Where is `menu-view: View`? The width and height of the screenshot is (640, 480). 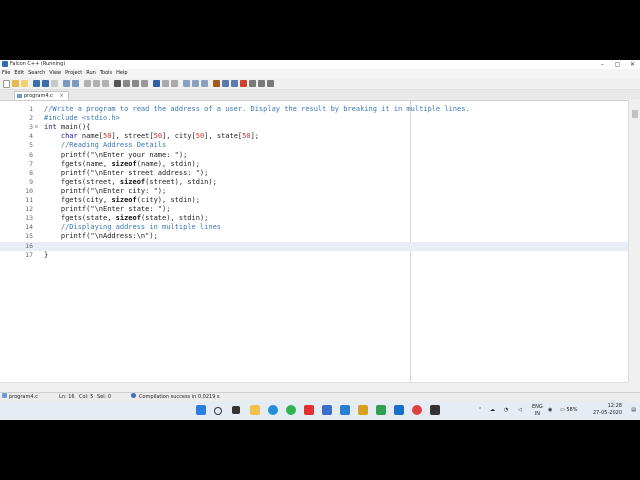
menu-view: View is located at coordinates (55, 73).